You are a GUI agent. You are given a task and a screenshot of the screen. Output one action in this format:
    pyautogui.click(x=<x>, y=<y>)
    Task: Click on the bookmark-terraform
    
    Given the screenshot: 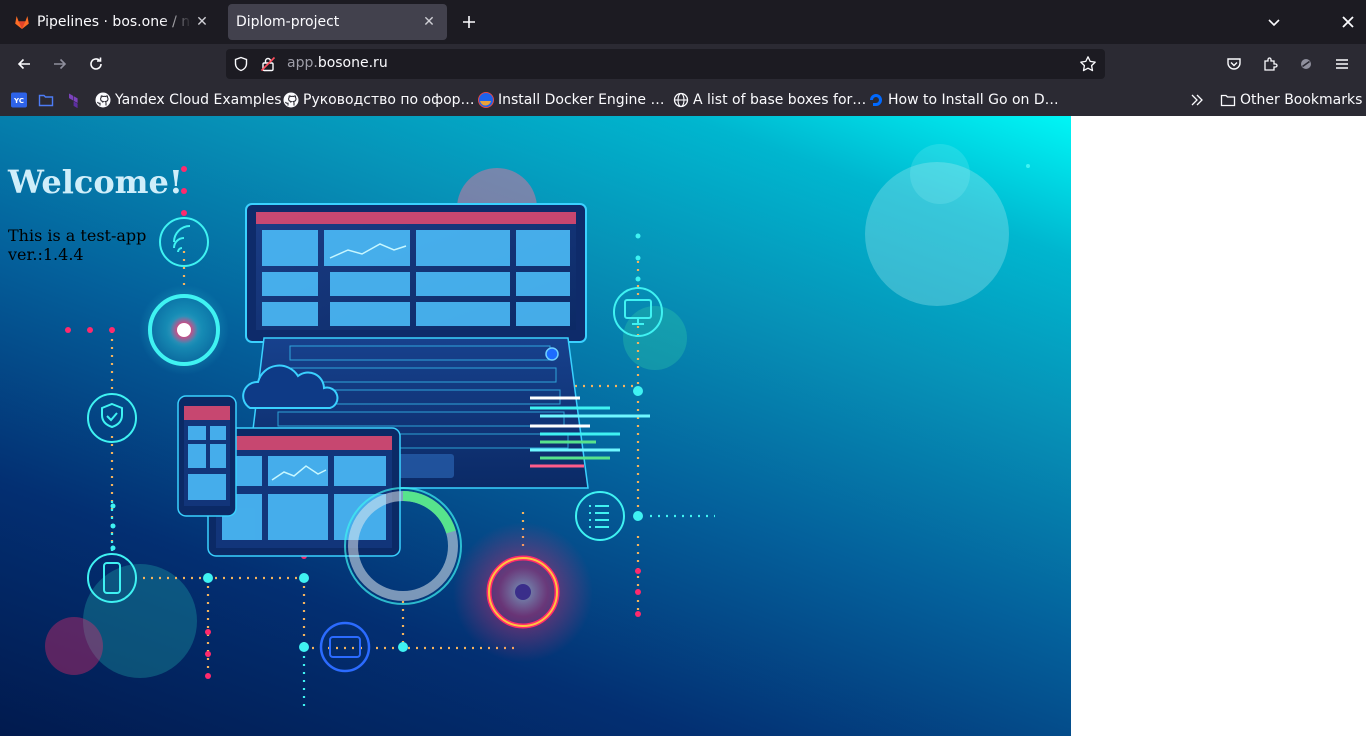 What is the action you would take?
    pyautogui.click(x=75, y=100)
    